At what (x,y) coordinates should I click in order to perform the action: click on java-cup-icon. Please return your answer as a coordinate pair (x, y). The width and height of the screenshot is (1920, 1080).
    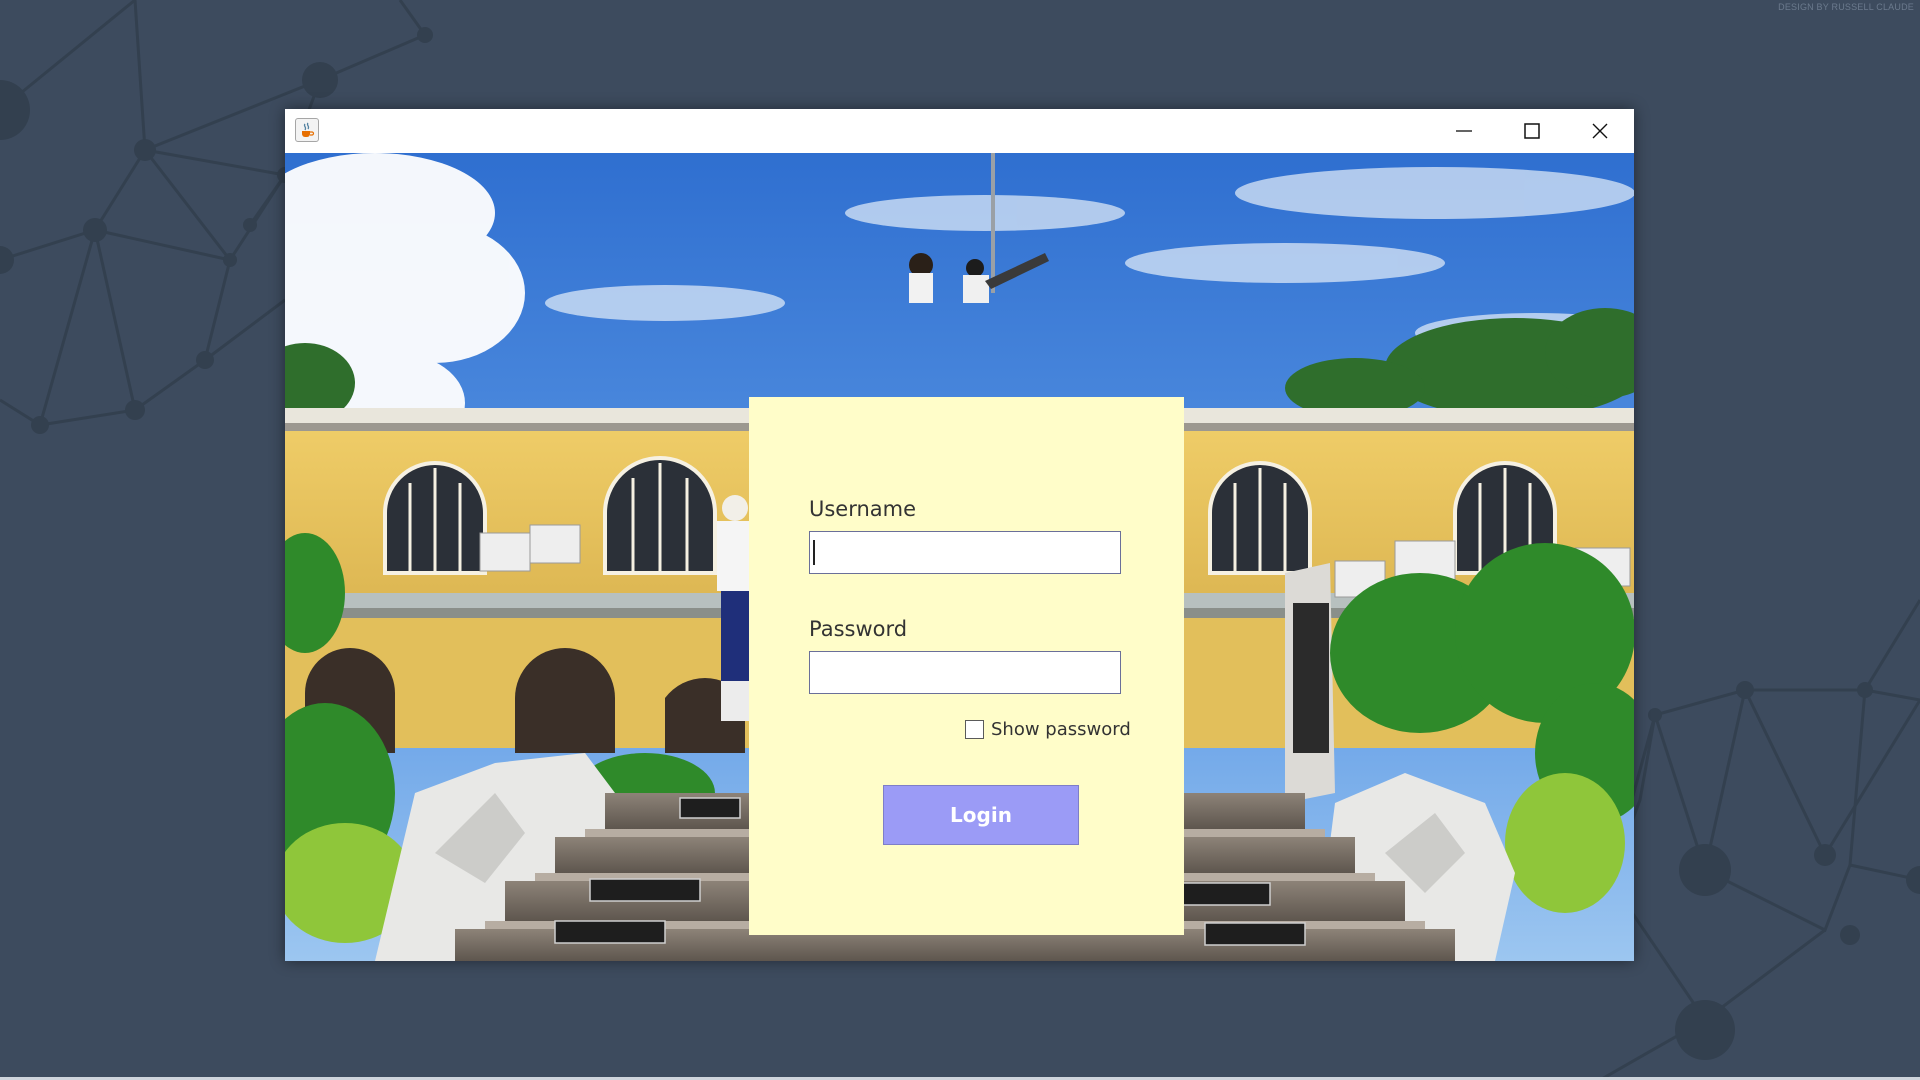
    Looking at the image, I should click on (307, 130).